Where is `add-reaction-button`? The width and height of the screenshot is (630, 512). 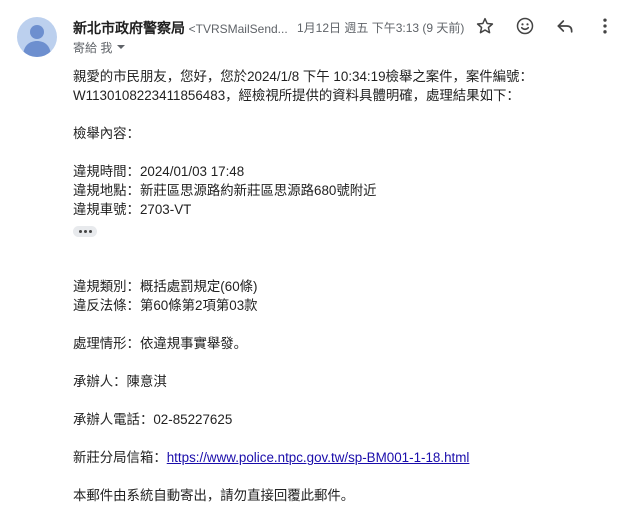 add-reaction-button is located at coordinates (525, 28).